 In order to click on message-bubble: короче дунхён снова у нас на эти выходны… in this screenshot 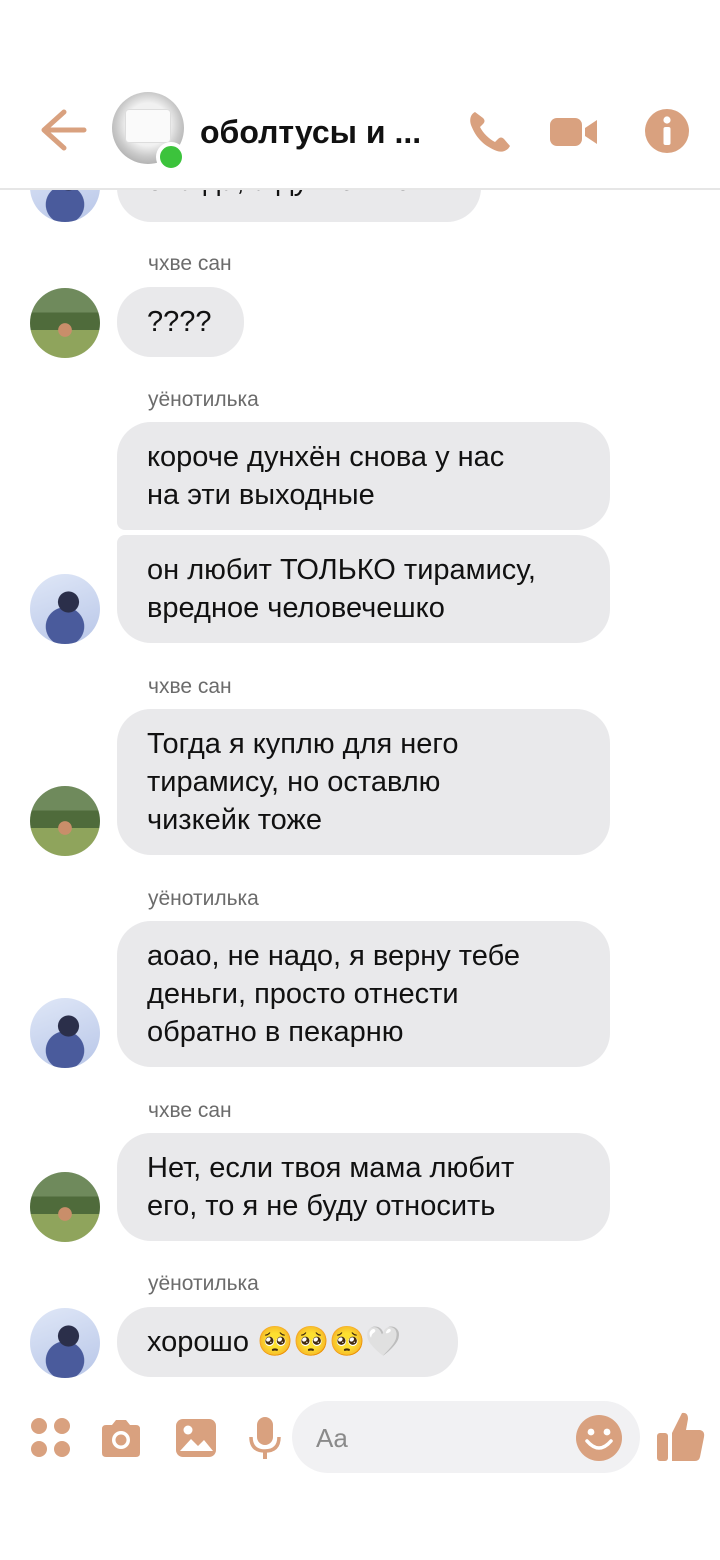, I will do `click(363, 476)`.